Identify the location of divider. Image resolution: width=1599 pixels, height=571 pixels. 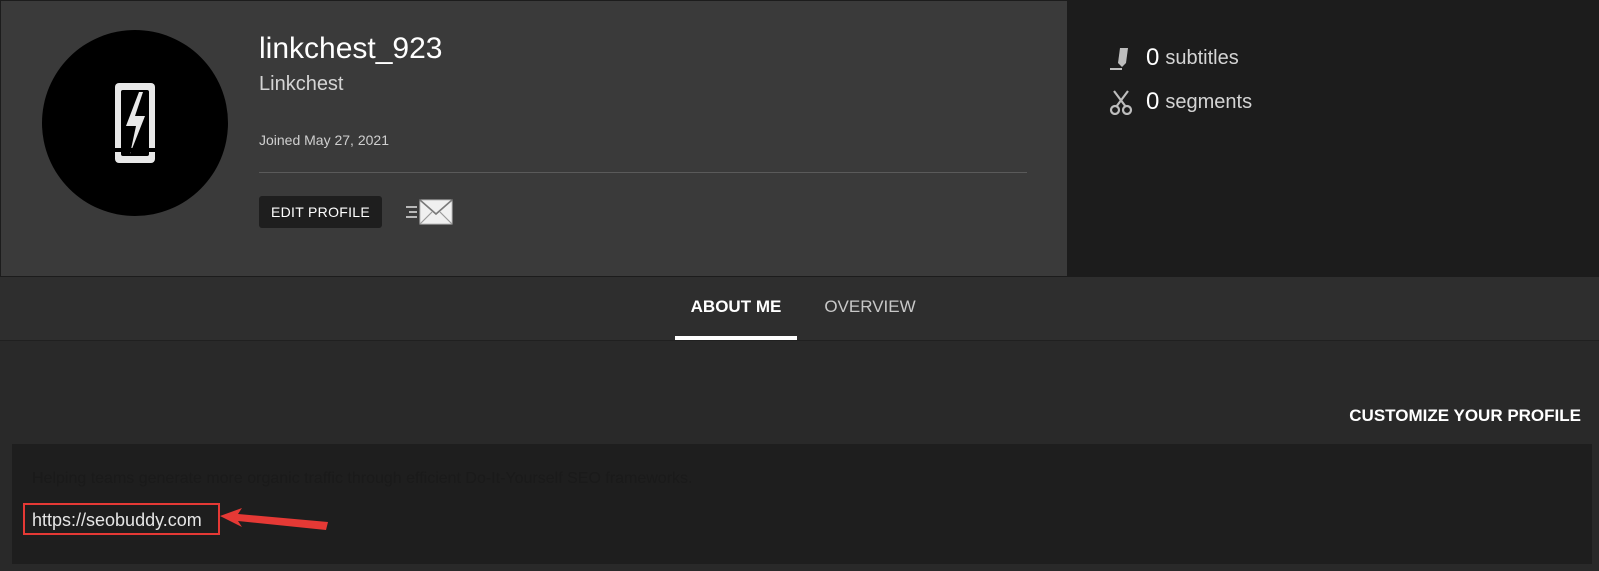
(643, 172).